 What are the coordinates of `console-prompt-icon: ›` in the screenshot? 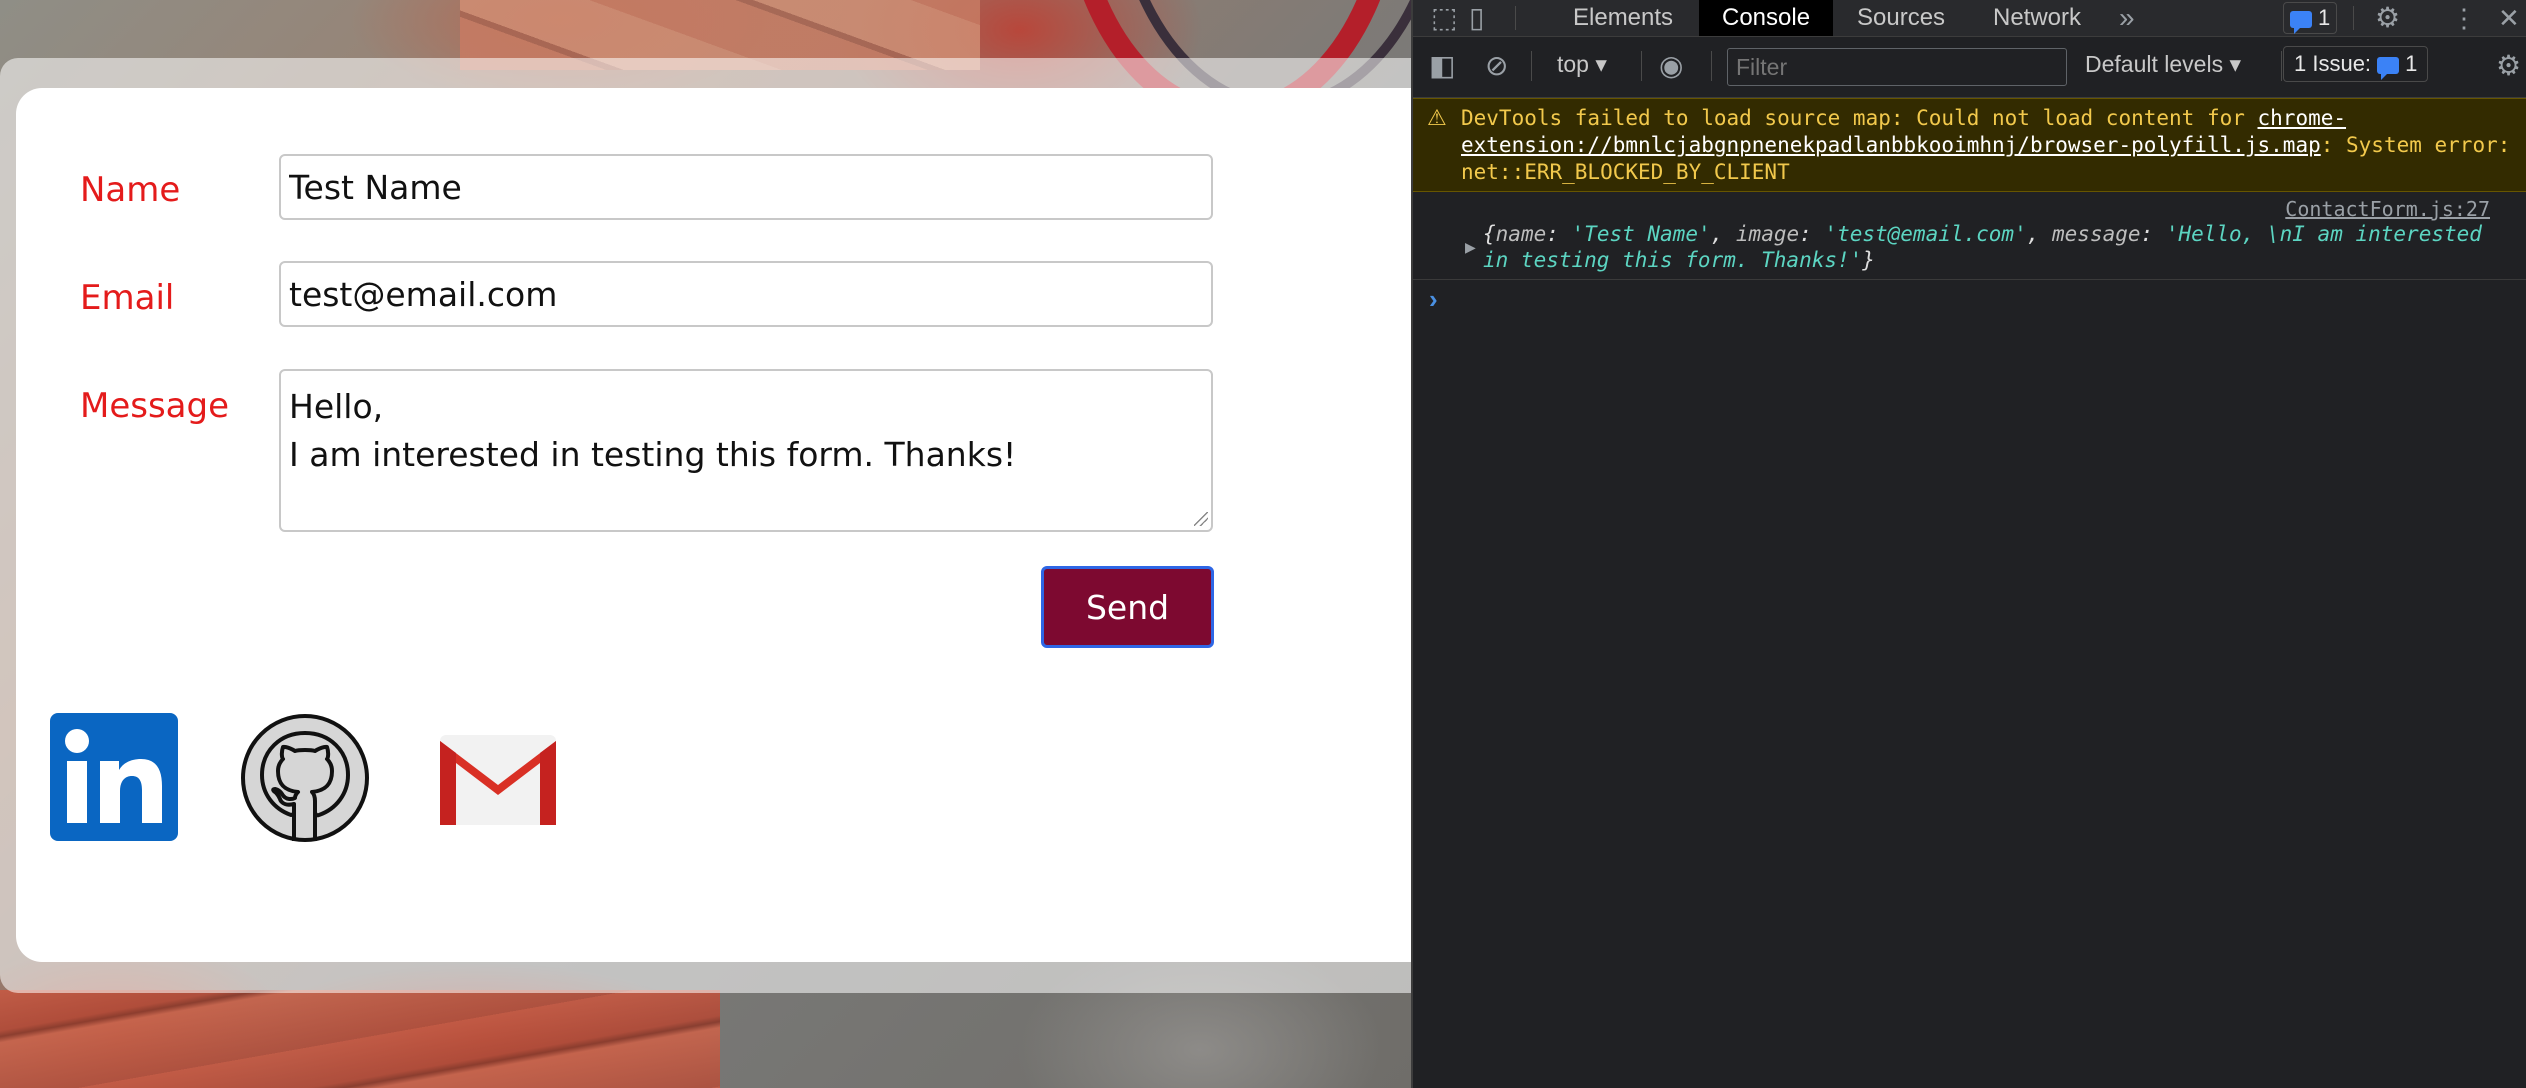 It's located at (1433, 299).